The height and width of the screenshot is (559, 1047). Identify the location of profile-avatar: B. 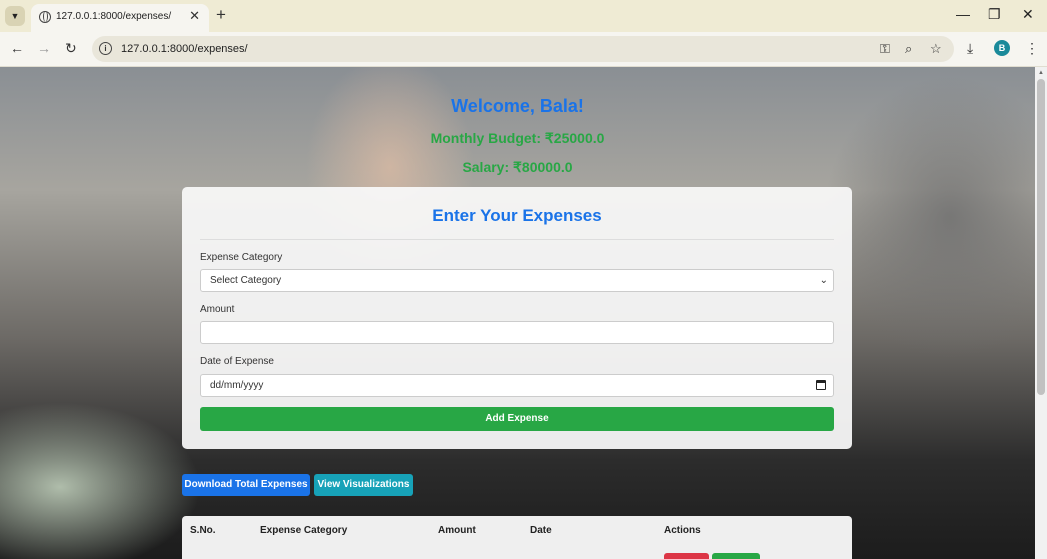
(1002, 48).